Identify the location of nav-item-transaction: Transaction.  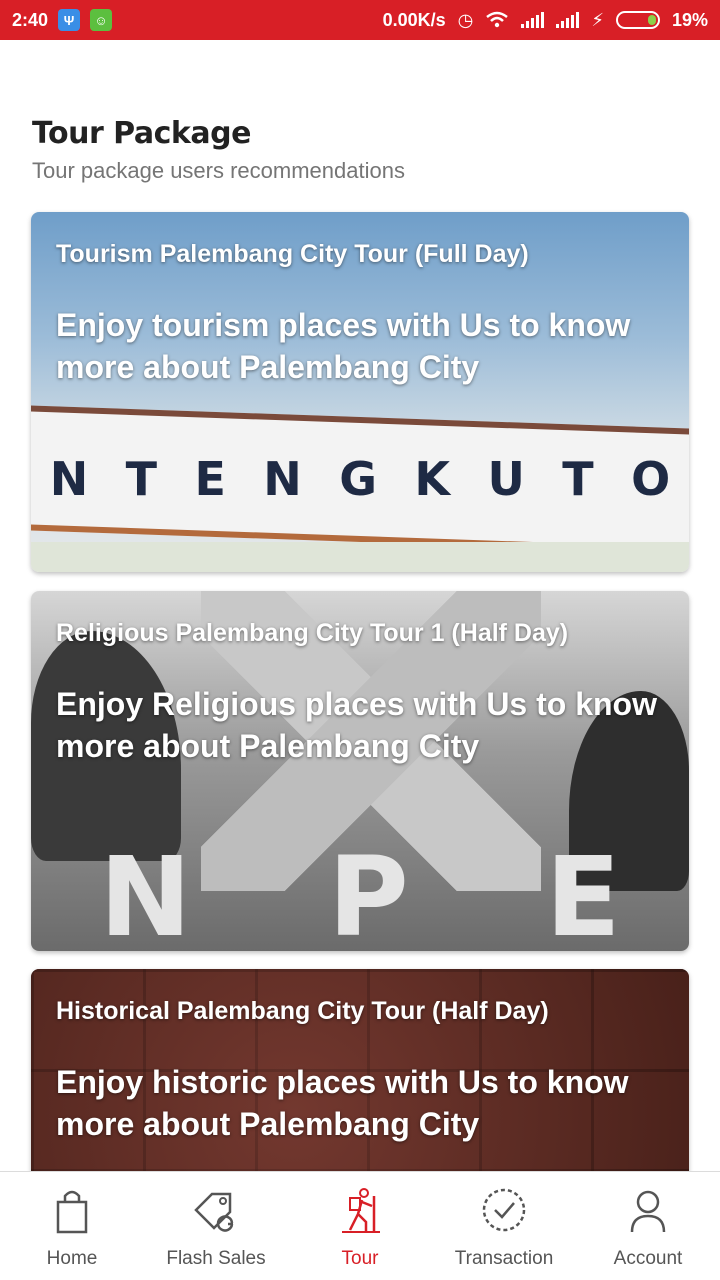
(504, 1226).